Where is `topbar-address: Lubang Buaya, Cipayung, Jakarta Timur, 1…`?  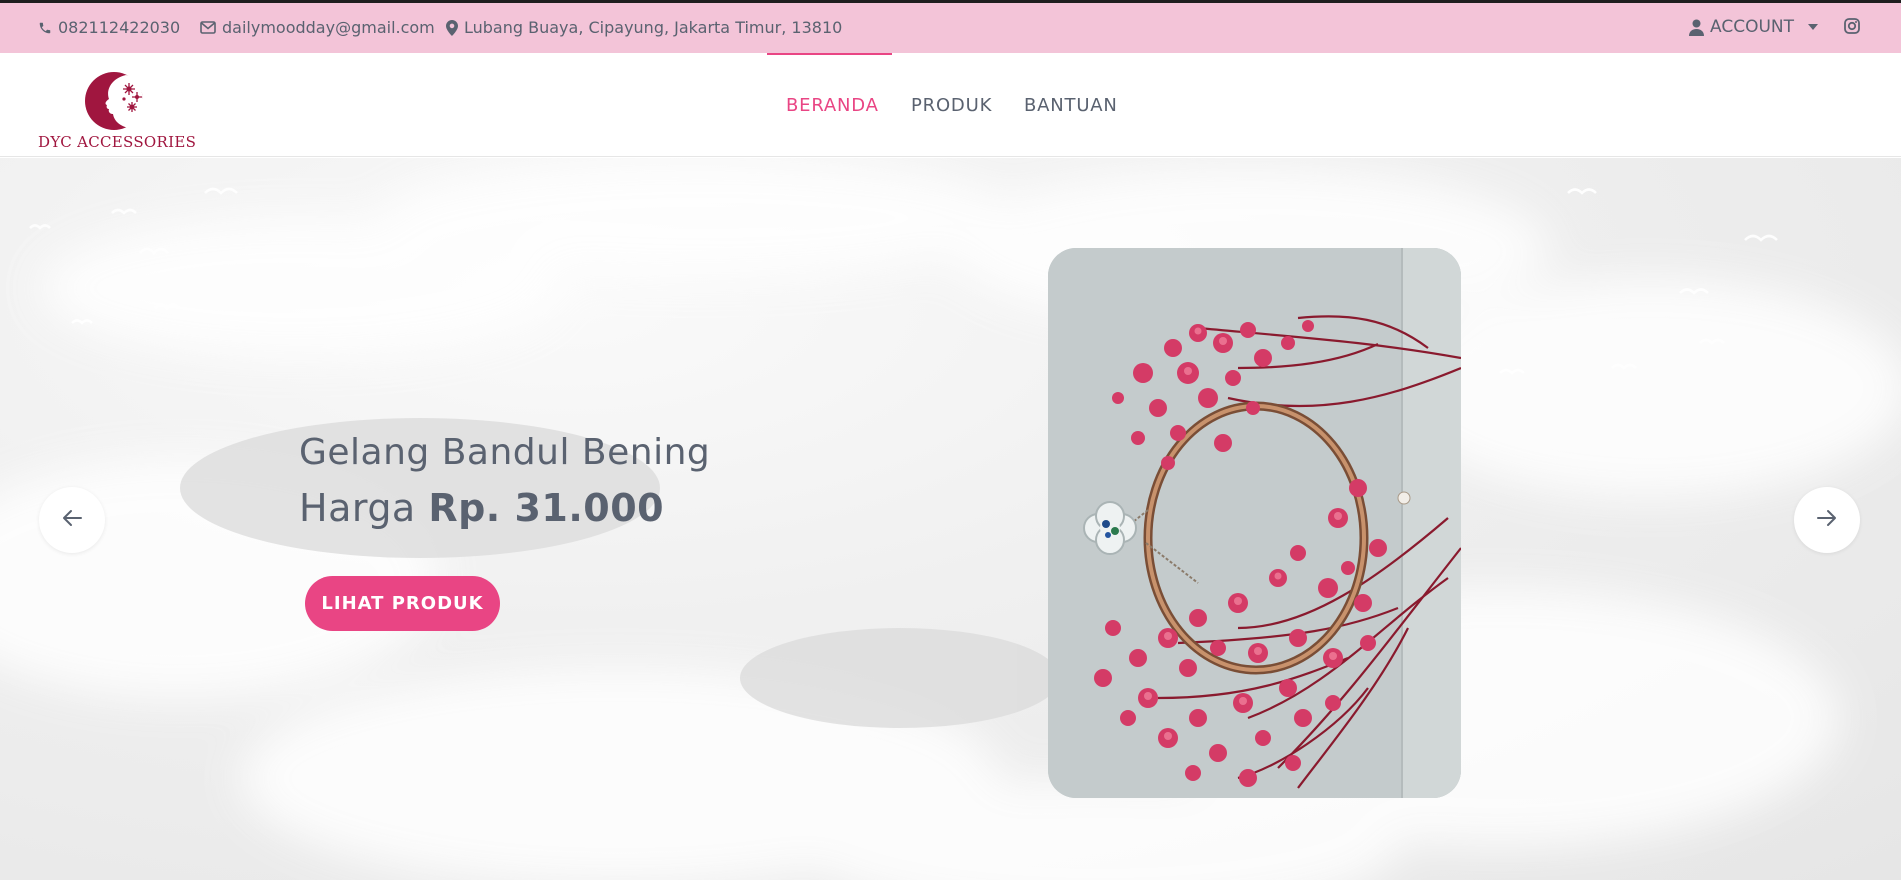 topbar-address: Lubang Buaya, Cipayung, Jakarta Timur, 1… is located at coordinates (644, 27).